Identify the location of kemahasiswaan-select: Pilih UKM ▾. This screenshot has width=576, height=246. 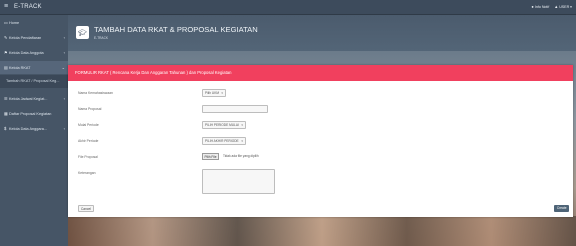
(214, 93).